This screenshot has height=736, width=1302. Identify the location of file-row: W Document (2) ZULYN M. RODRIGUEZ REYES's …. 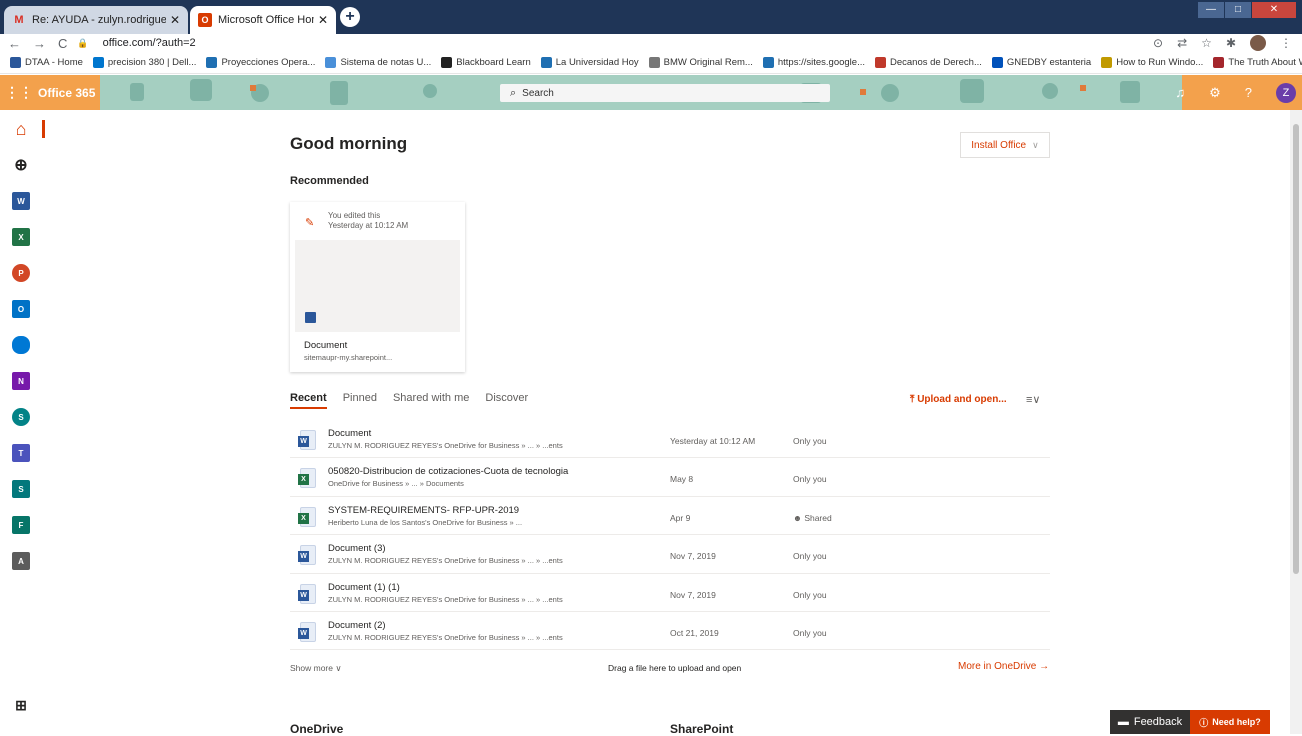
(670, 631).